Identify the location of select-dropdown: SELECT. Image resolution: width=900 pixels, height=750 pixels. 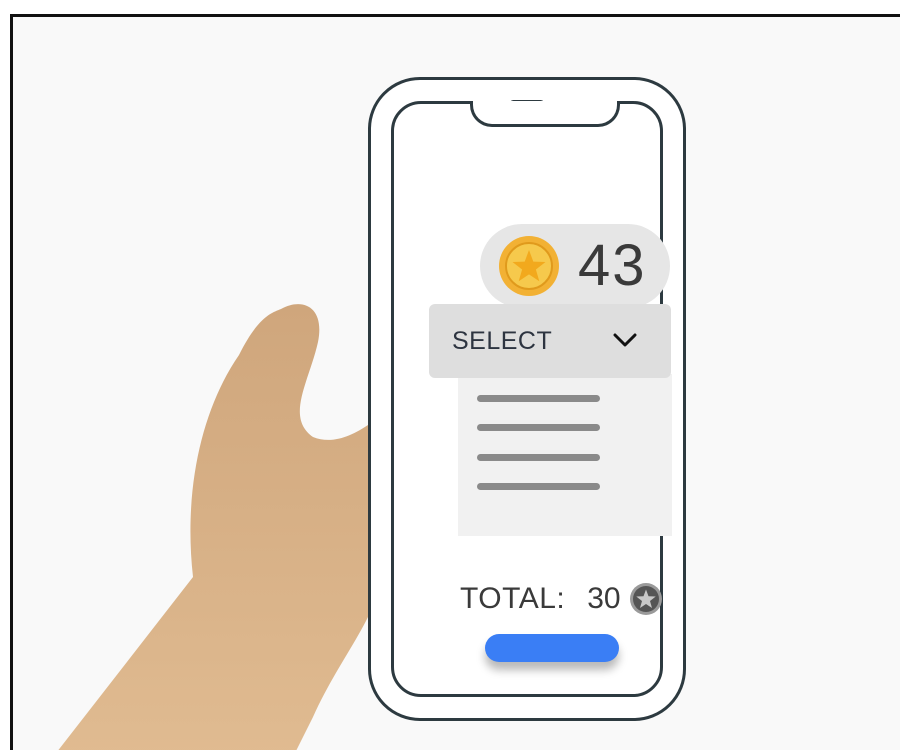
(550, 341).